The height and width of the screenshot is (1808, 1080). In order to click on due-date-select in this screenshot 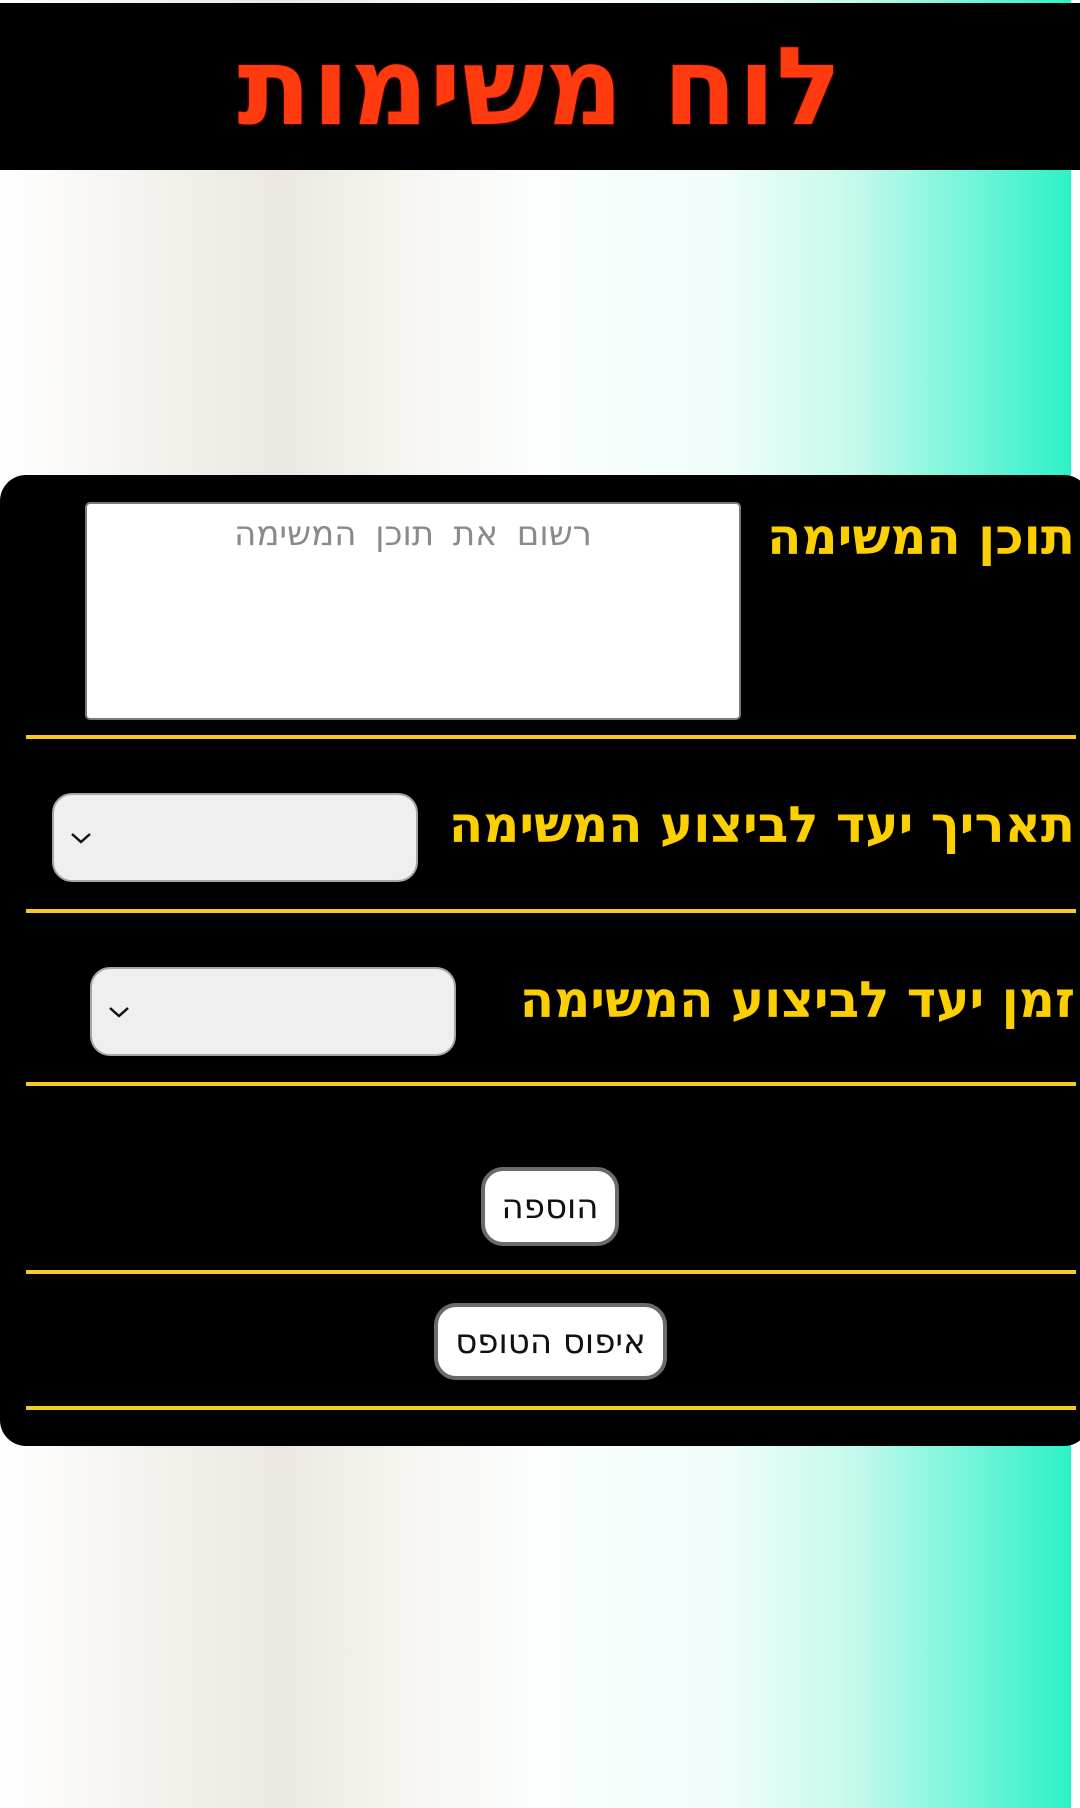, I will do `click(235, 837)`.